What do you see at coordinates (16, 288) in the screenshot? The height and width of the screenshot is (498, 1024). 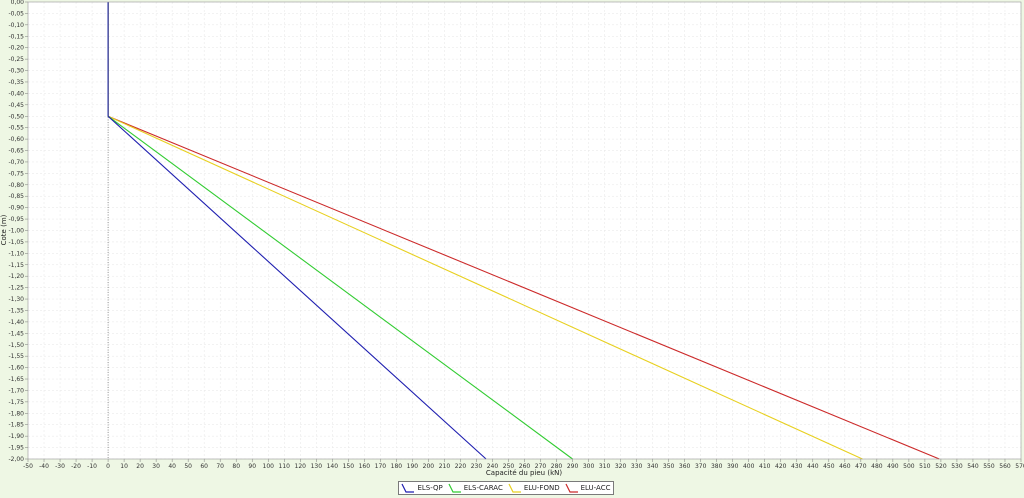 I see `y-tick-label: -1,25` at bounding box center [16, 288].